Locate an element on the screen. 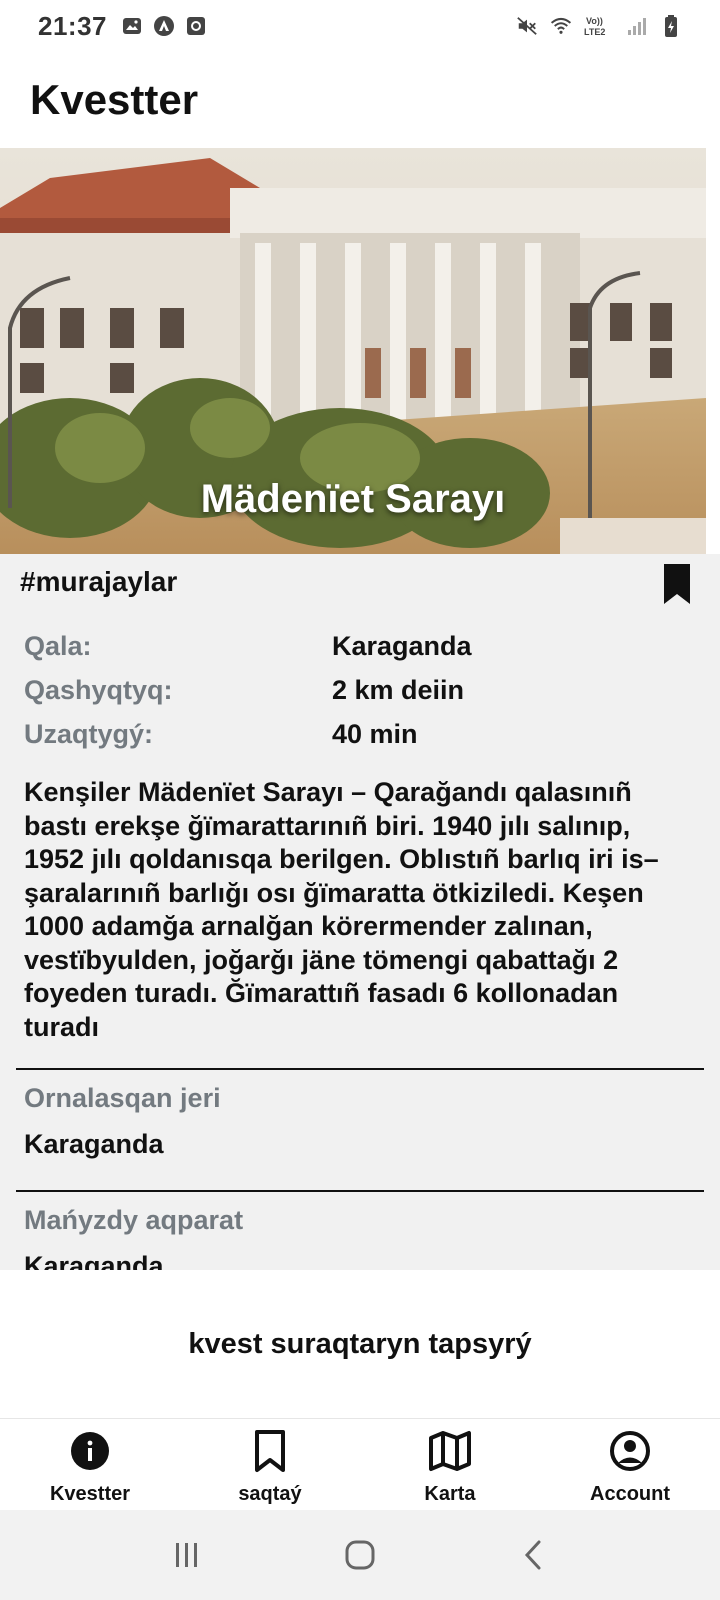 This screenshot has height=1600, width=720. page-title: Kvestter is located at coordinates (114, 99).